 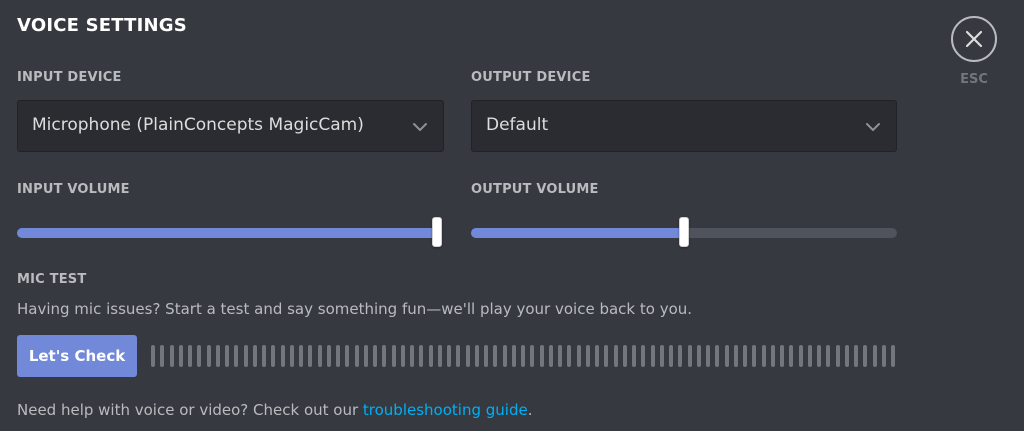 I want to click on troubleshooting-guide-link: troubleshooting guide, so click(x=445, y=410).